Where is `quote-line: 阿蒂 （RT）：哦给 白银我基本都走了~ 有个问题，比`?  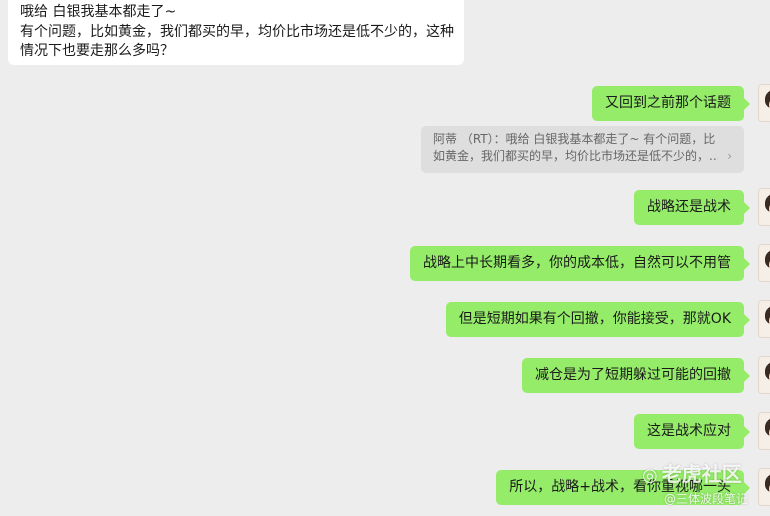 quote-line: 阿蒂 （RT）：哦给 白银我基本都走了~ 有个问题，比 is located at coordinates (574, 139).